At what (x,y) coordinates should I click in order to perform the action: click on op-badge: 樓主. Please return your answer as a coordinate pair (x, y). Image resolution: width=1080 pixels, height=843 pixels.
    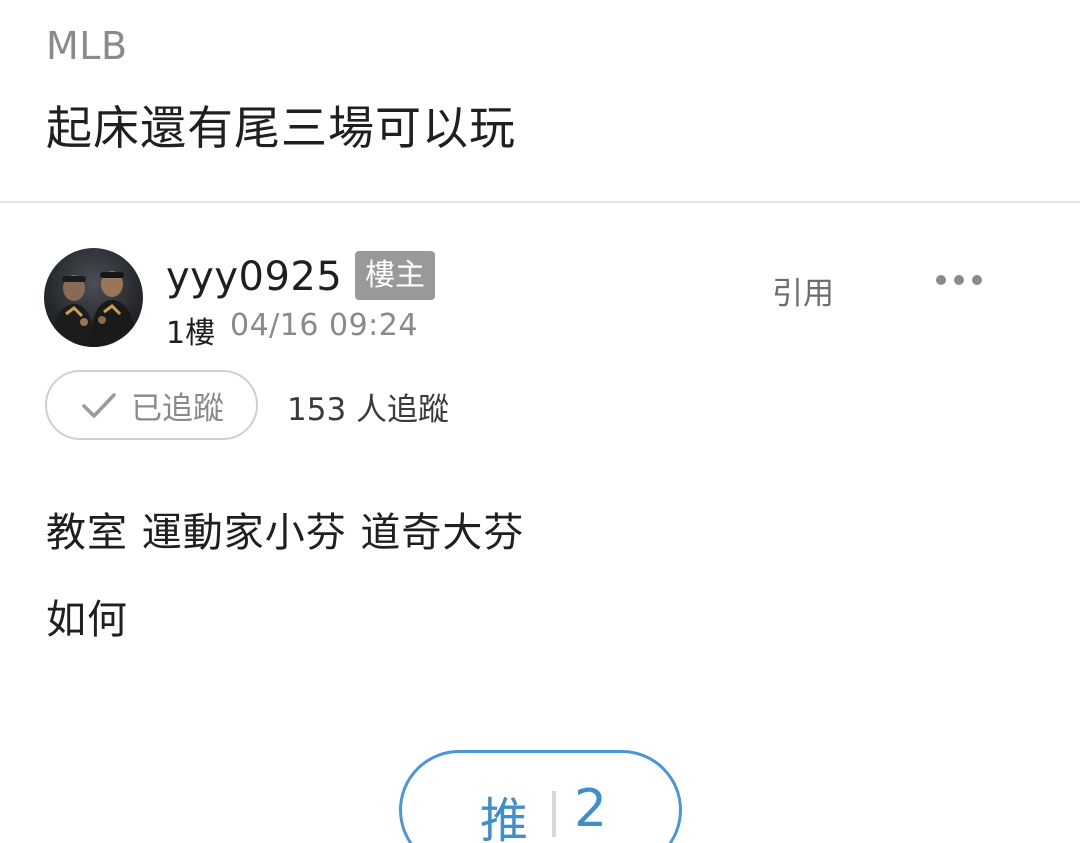
    Looking at the image, I should click on (395, 275).